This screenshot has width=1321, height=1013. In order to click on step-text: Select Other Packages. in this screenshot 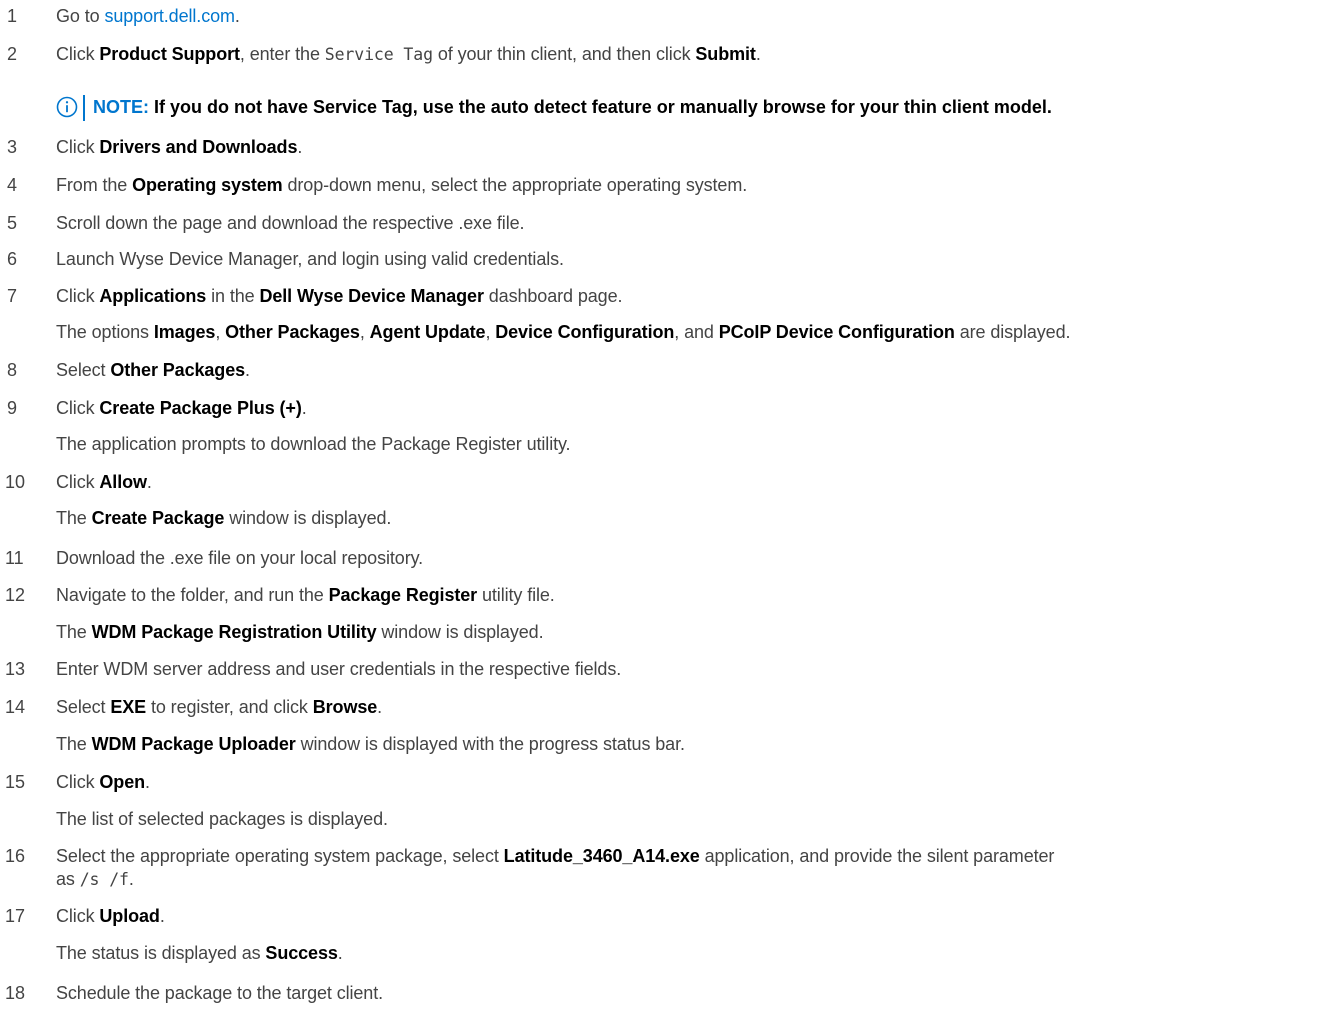, I will do `click(153, 370)`.